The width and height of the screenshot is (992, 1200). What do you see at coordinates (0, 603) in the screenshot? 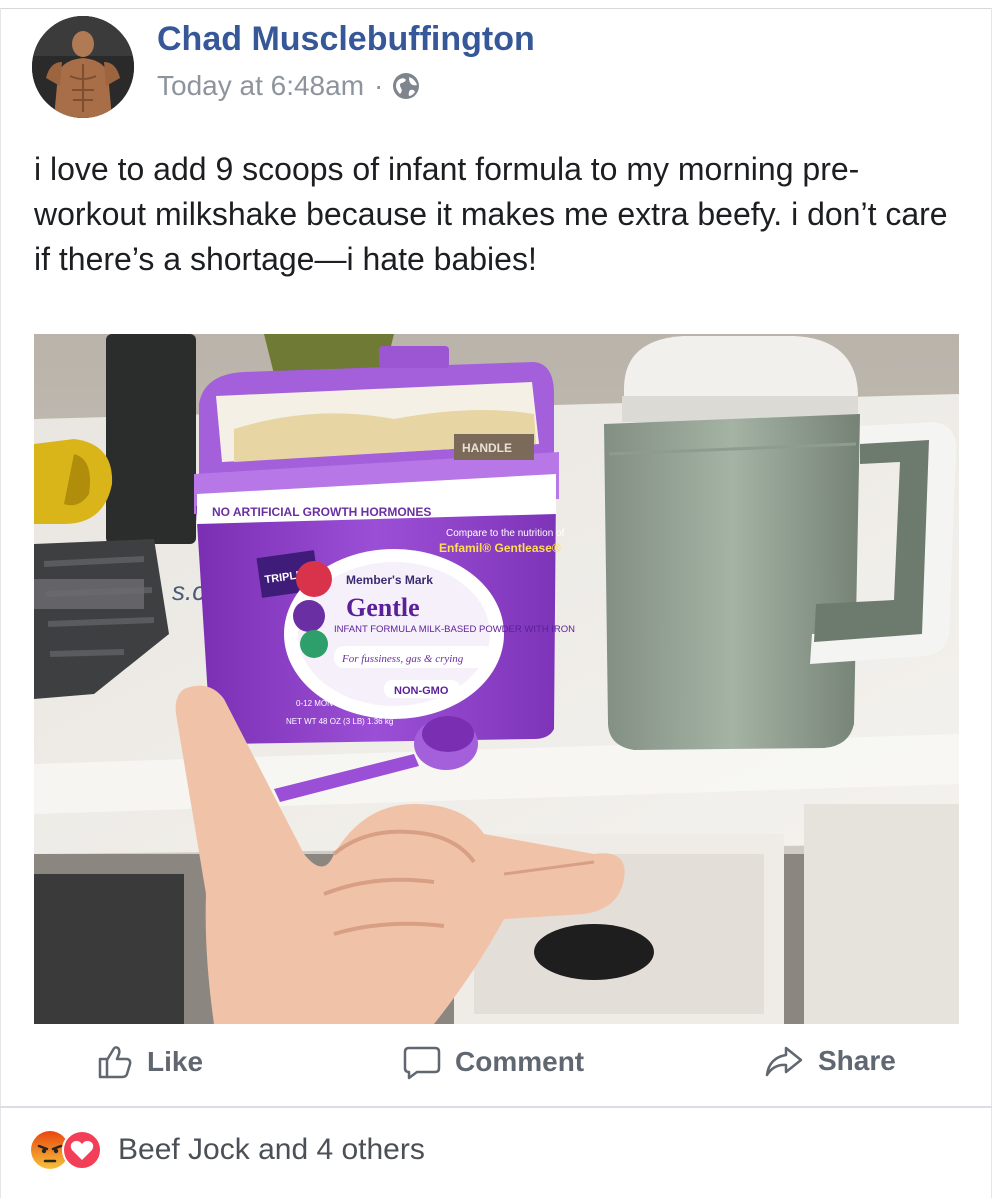
I see `post-left-border` at bounding box center [0, 603].